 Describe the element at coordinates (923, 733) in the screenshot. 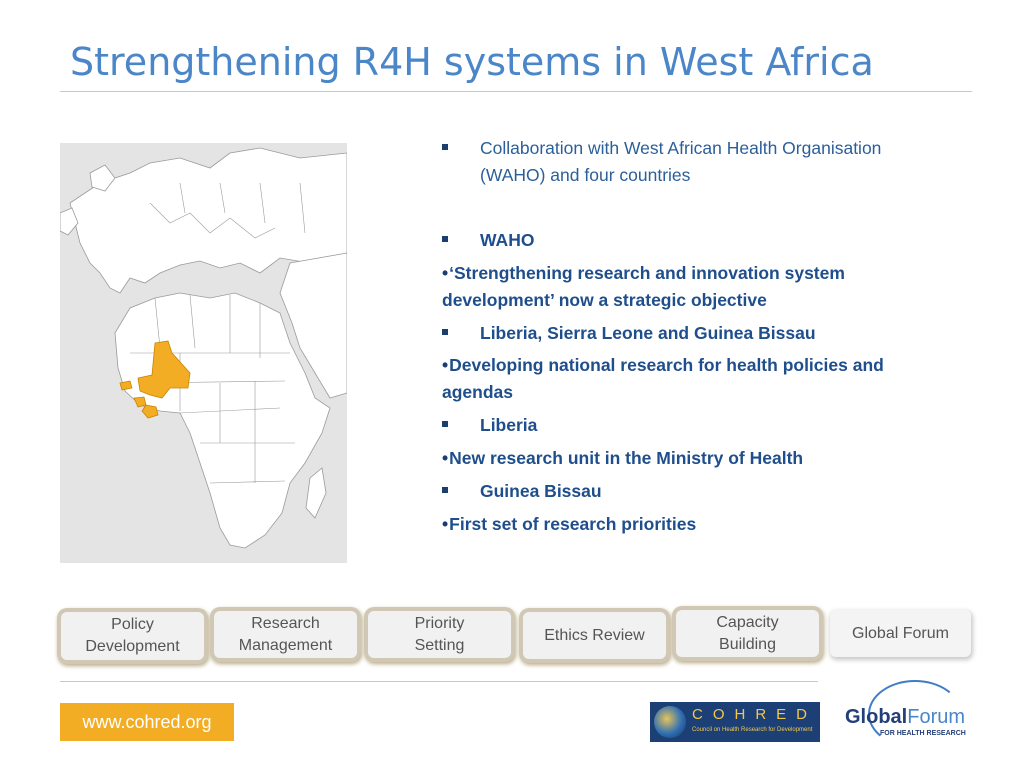

I see `global-forum-subtitle: FOR HEALTH RESEARCH` at that location.